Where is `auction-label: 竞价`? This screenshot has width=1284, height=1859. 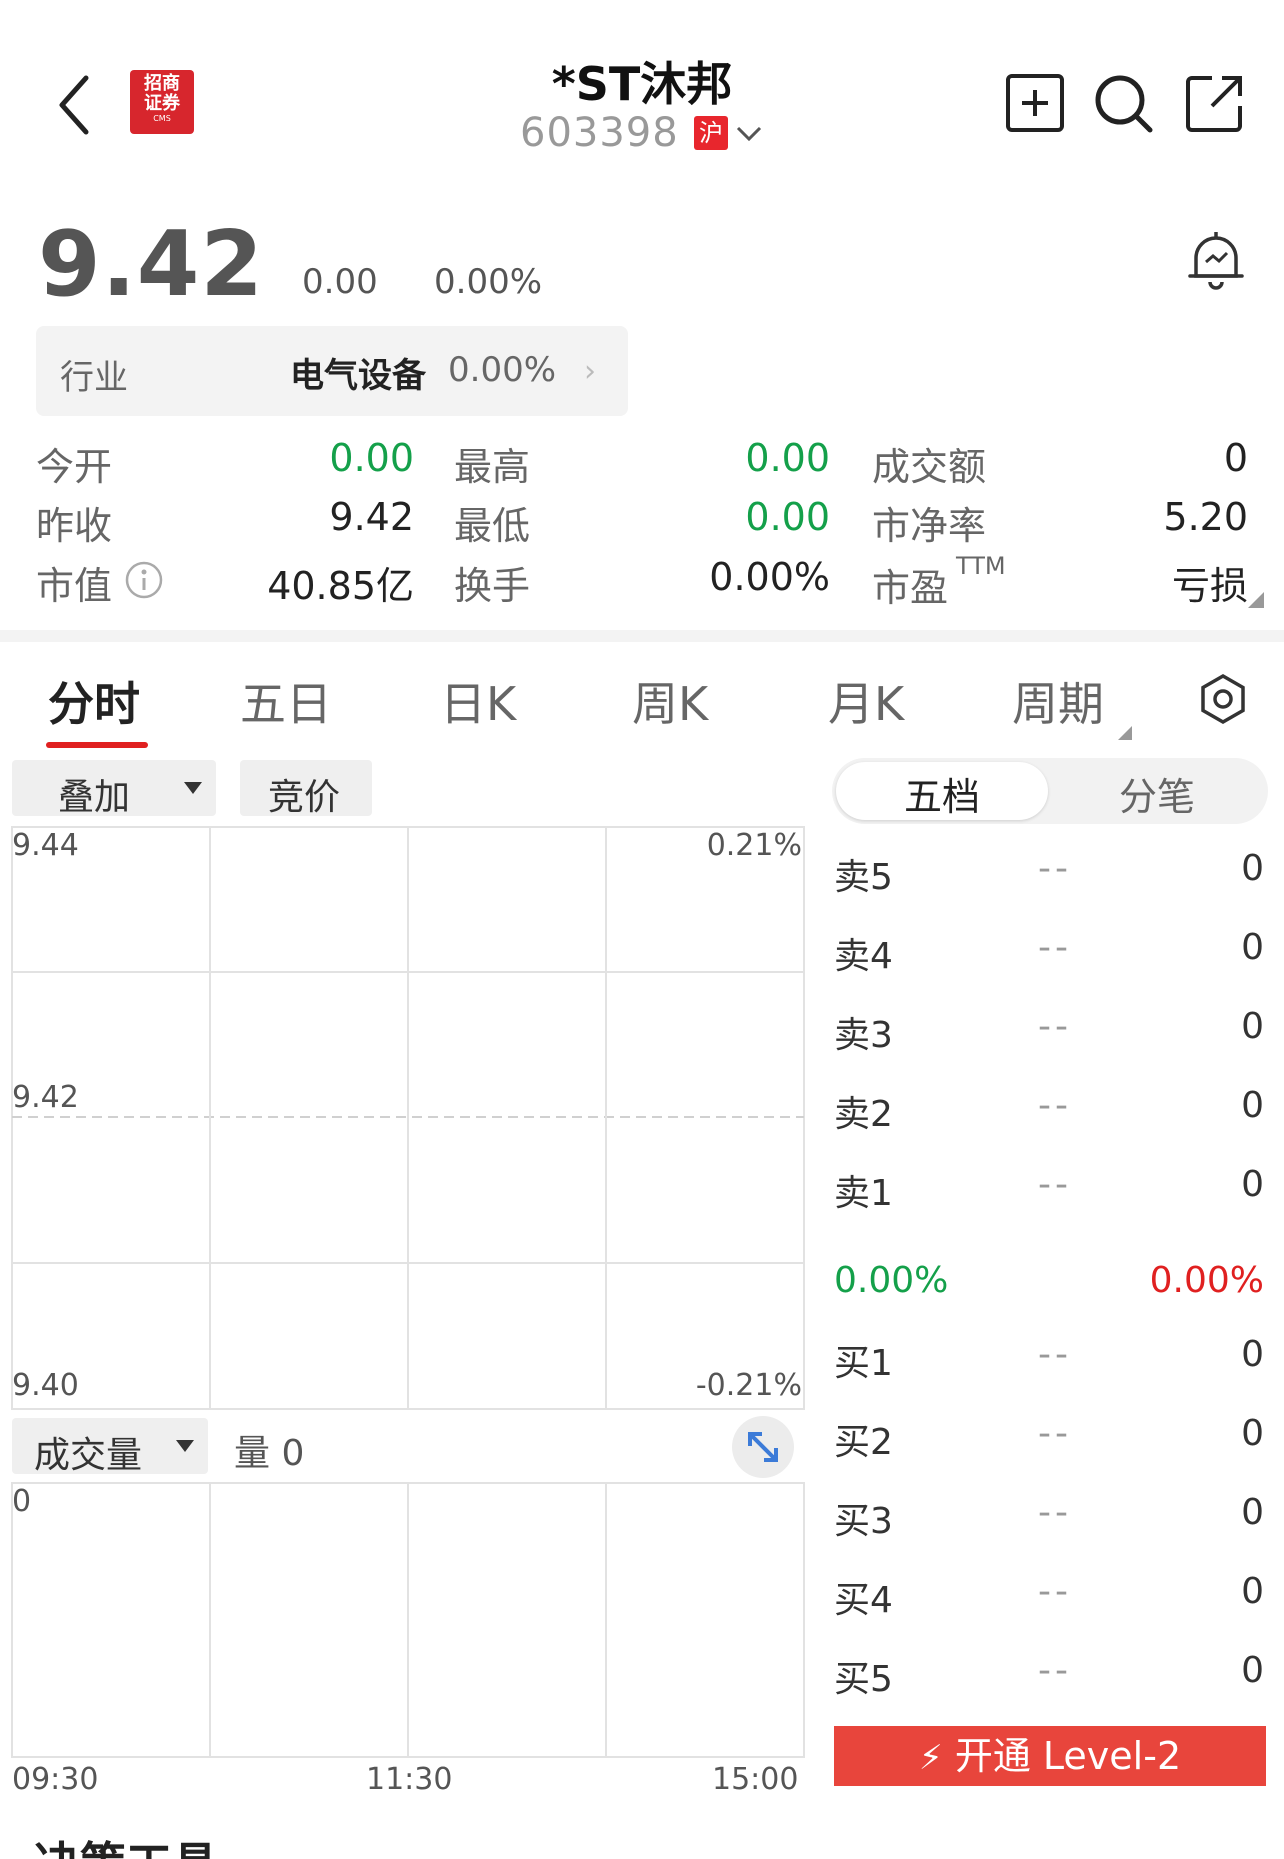
auction-label: 竞价 is located at coordinates (304, 797).